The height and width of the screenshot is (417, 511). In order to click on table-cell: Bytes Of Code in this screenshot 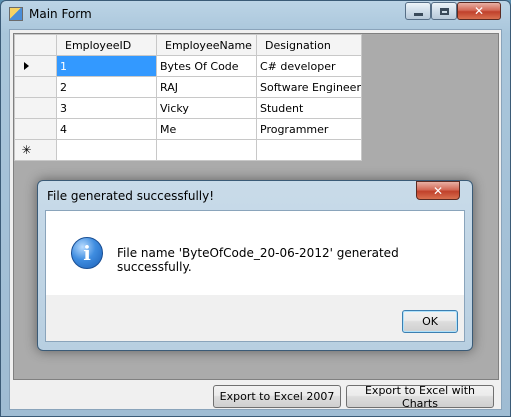, I will do `click(206, 66)`.